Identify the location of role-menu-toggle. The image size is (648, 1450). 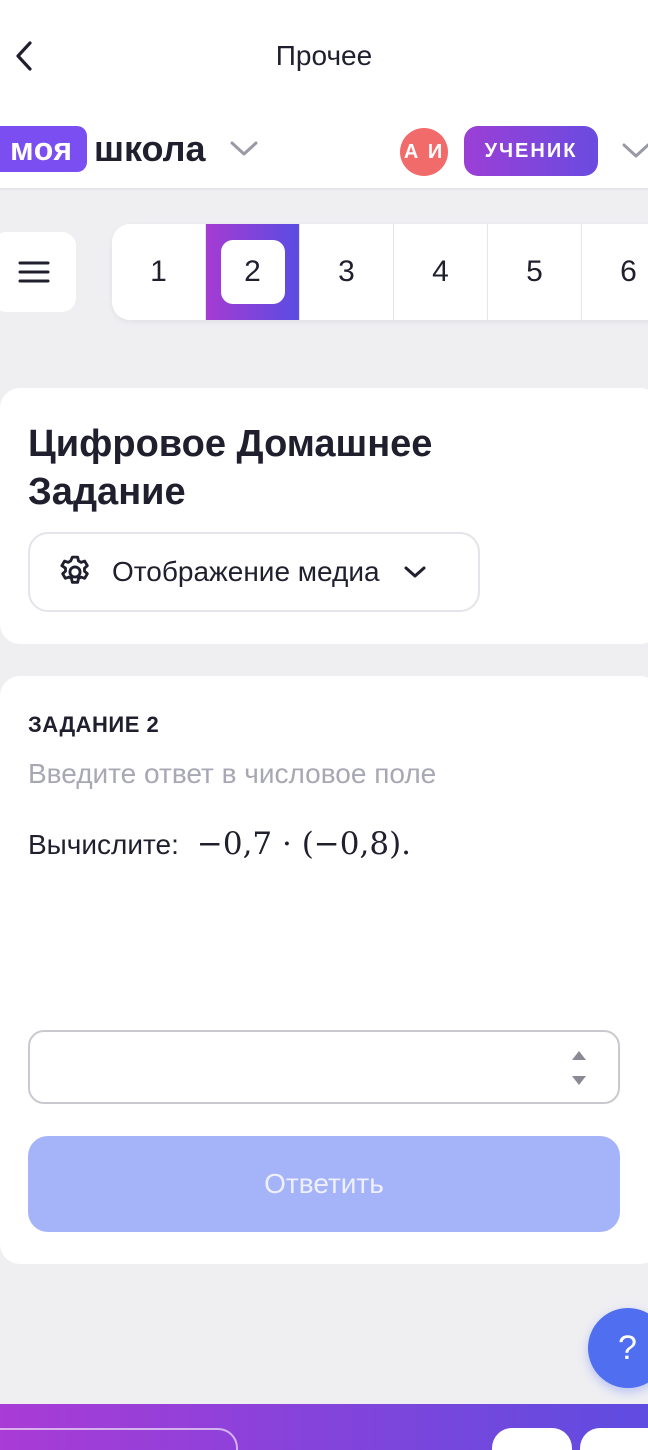
(634, 152).